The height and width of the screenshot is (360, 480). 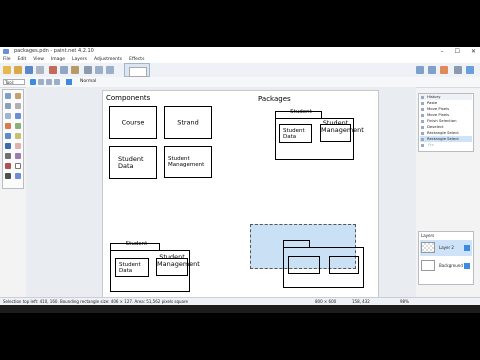 What do you see at coordinates (8, 96) in the screenshot?
I see `rectangle-select-icon` at bounding box center [8, 96].